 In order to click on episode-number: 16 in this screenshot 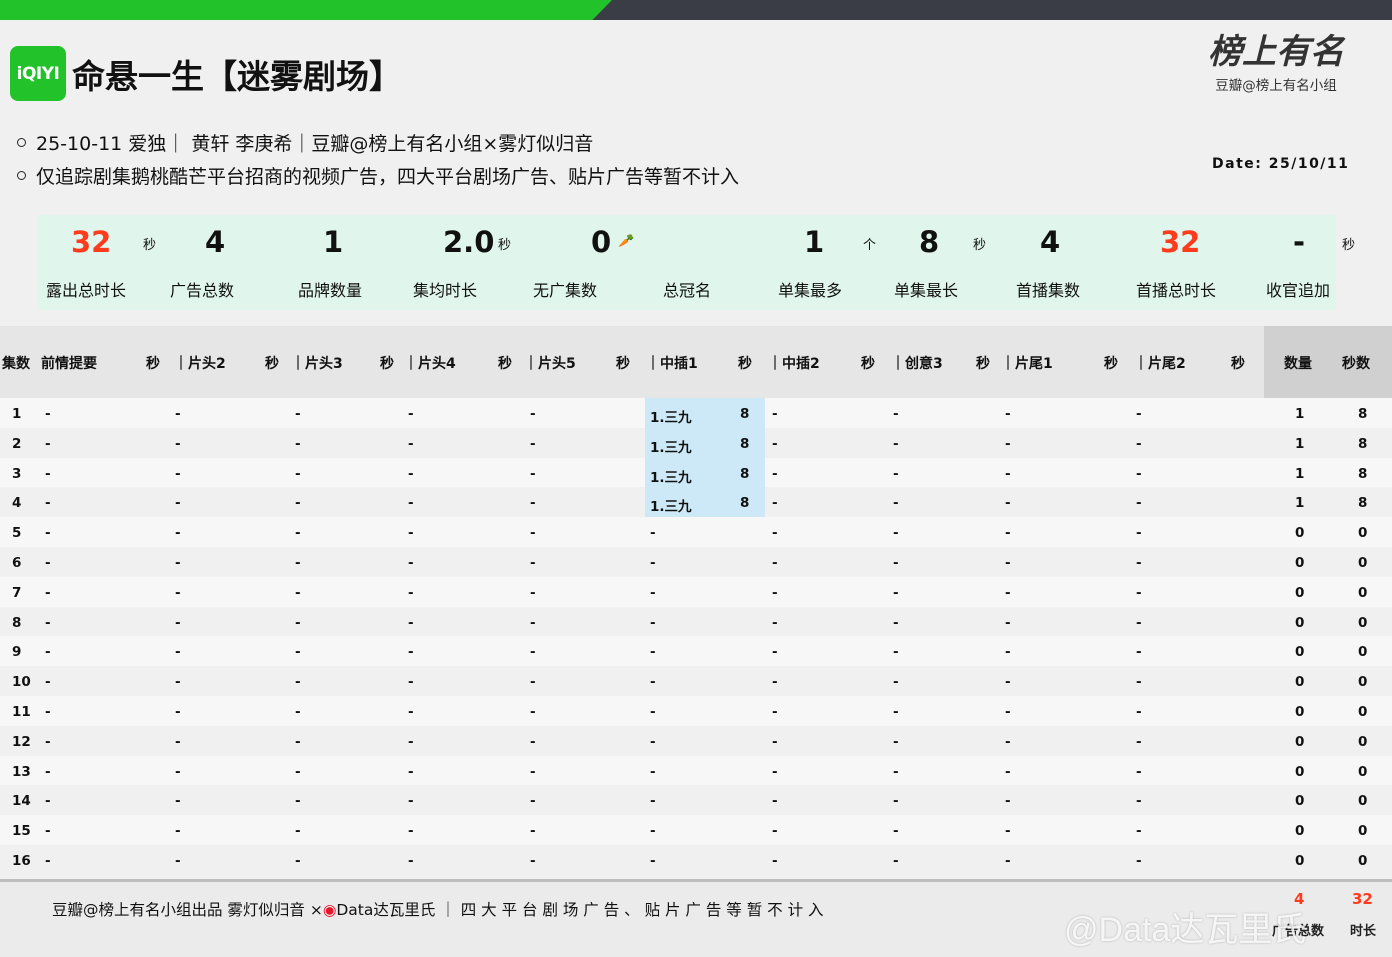, I will do `click(21, 860)`.